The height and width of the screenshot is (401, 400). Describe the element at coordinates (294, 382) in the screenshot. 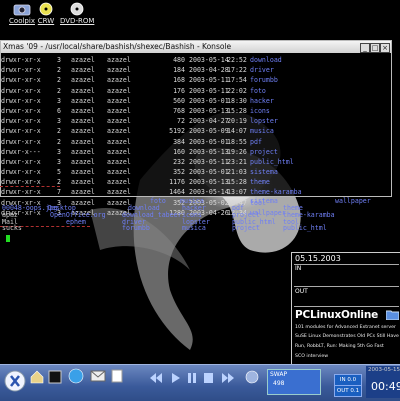

I see `system-monitor: SWAP 498` at that location.